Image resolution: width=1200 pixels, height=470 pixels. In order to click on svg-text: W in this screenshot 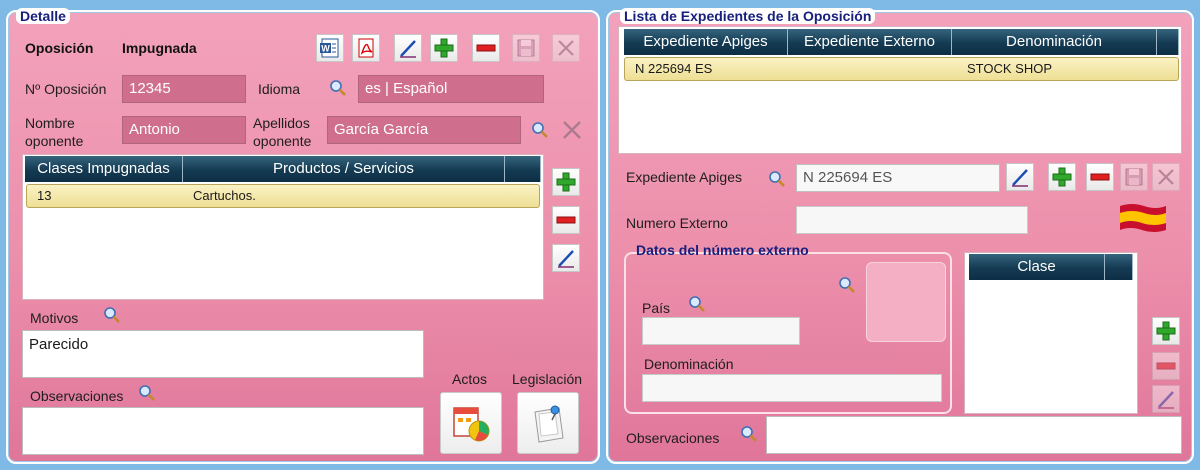, I will do `click(325, 49)`.